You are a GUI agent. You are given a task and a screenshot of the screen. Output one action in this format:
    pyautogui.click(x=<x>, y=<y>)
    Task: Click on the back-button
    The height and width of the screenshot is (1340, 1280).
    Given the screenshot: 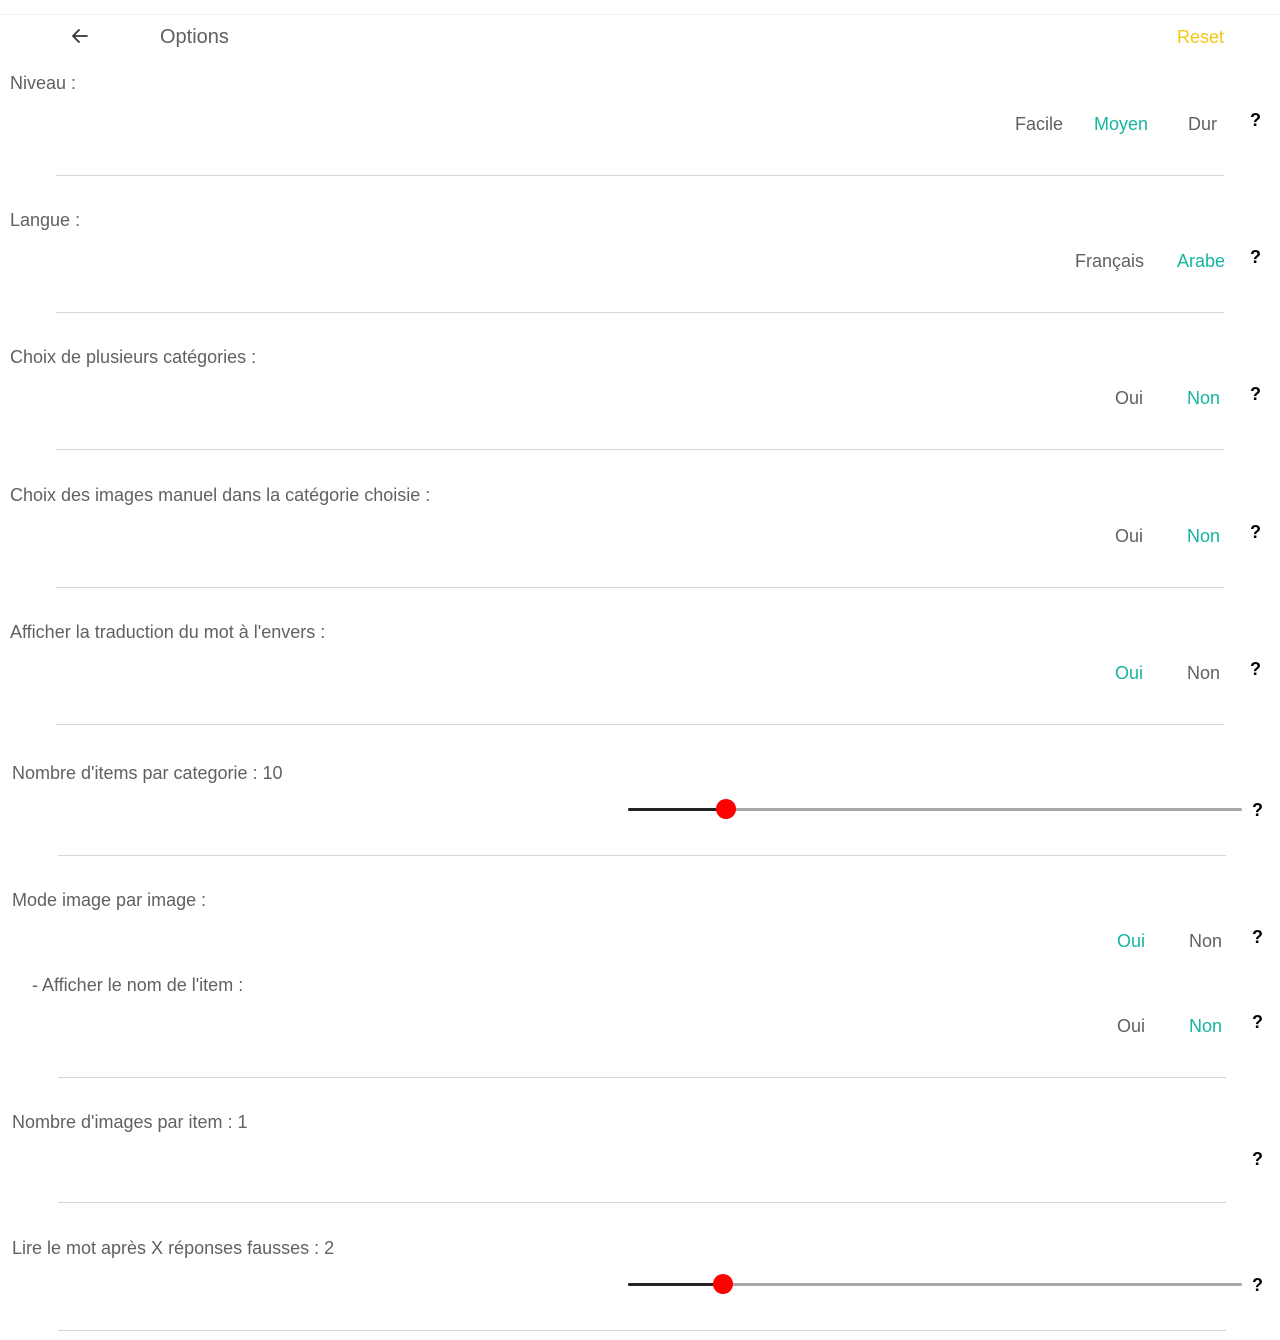 What is the action you would take?
    pyautogui.click(x=80, y=36)
    